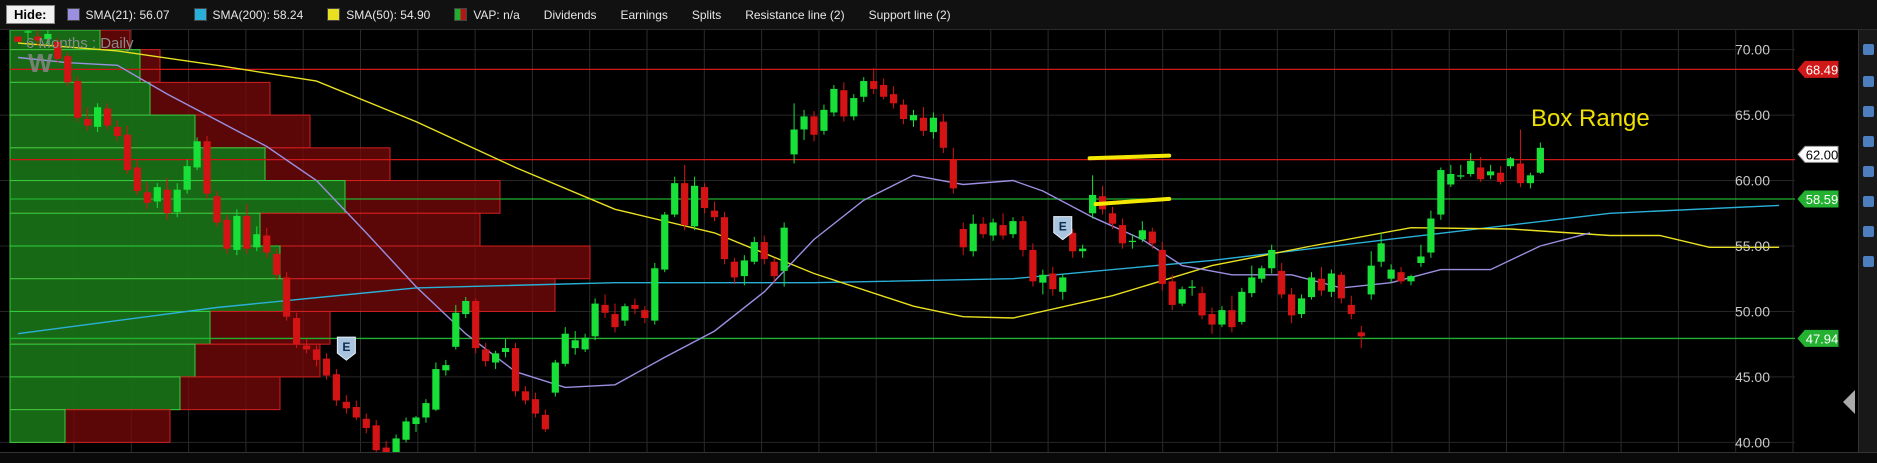 This screenshot has height=463, width=1877. I want to click on text-tool-icon, so click(1868, 201).